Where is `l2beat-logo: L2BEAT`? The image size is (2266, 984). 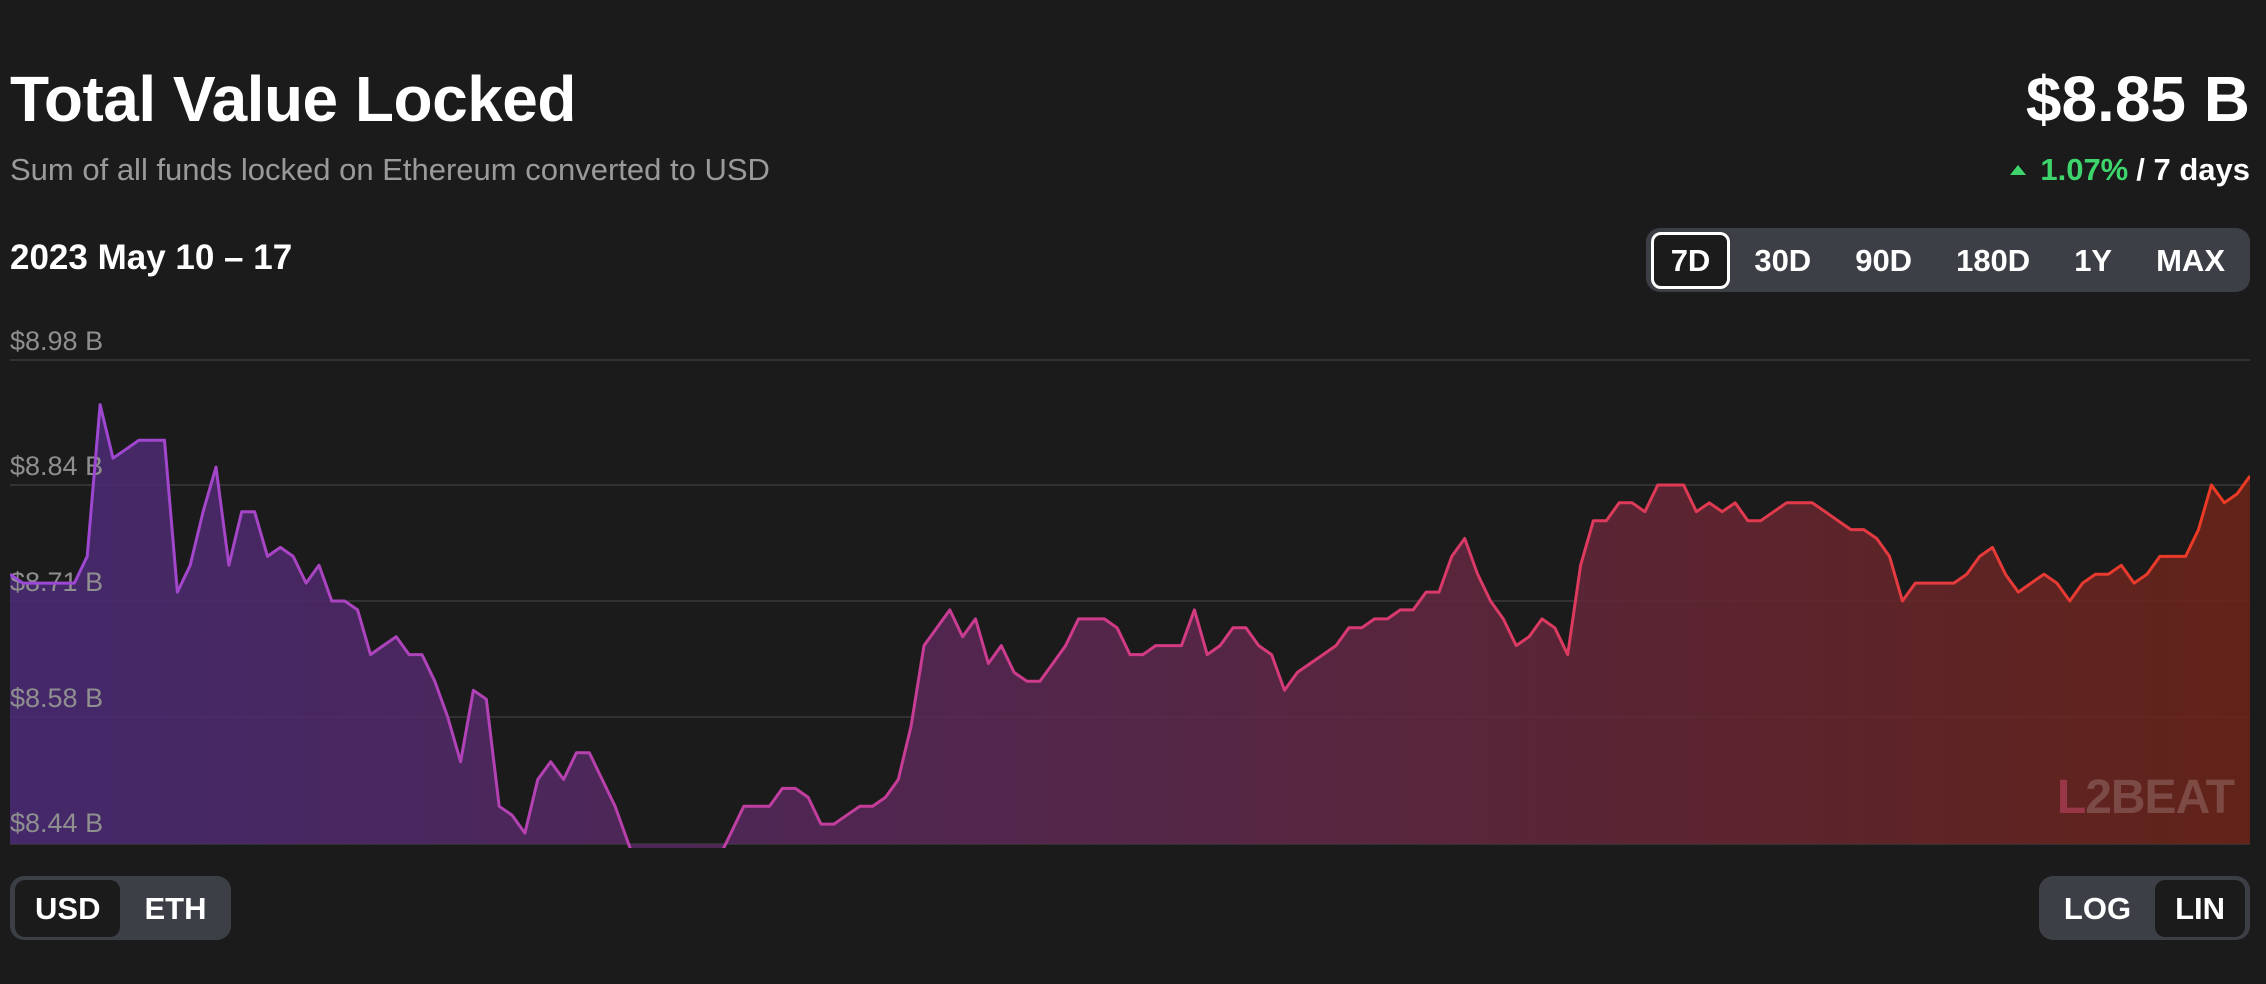
l2beat-logo: L2BEAT is located at coordinates (2145, 797).